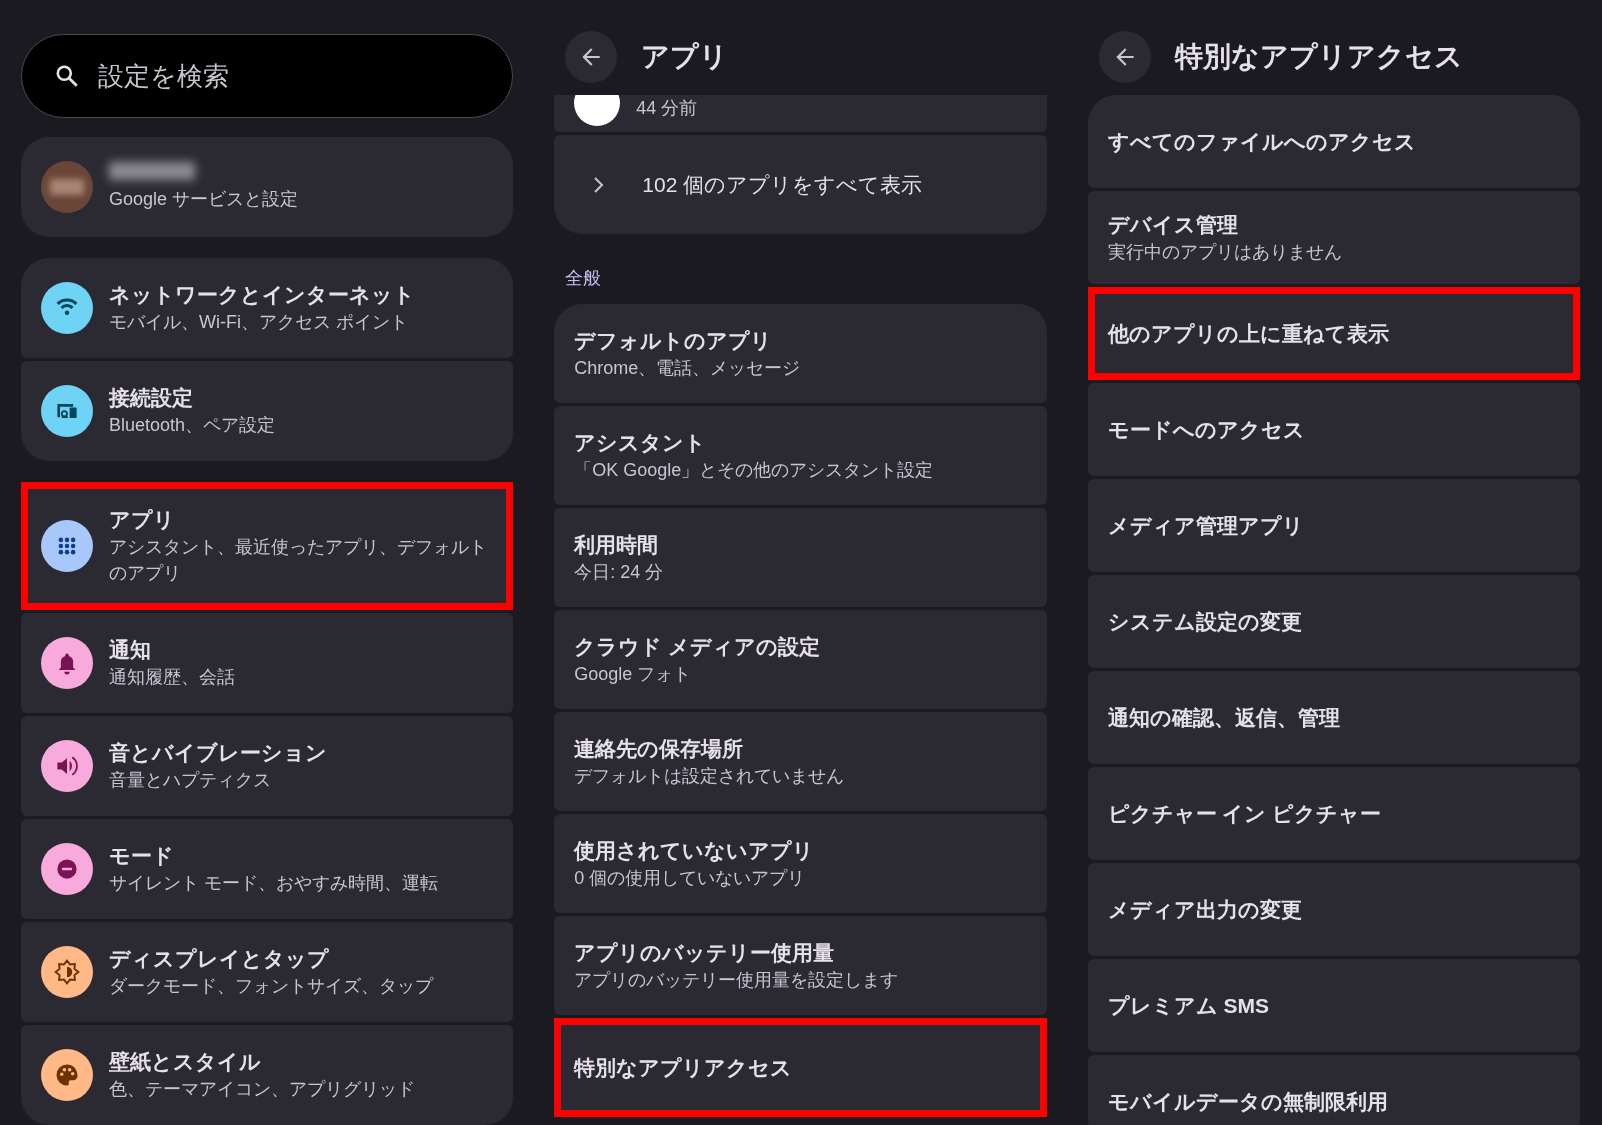  What do you see at coordinates (1204, 909) in the screenshot?
I see `item-title: メディア出力の変更` at bounding box center [1204, 909].